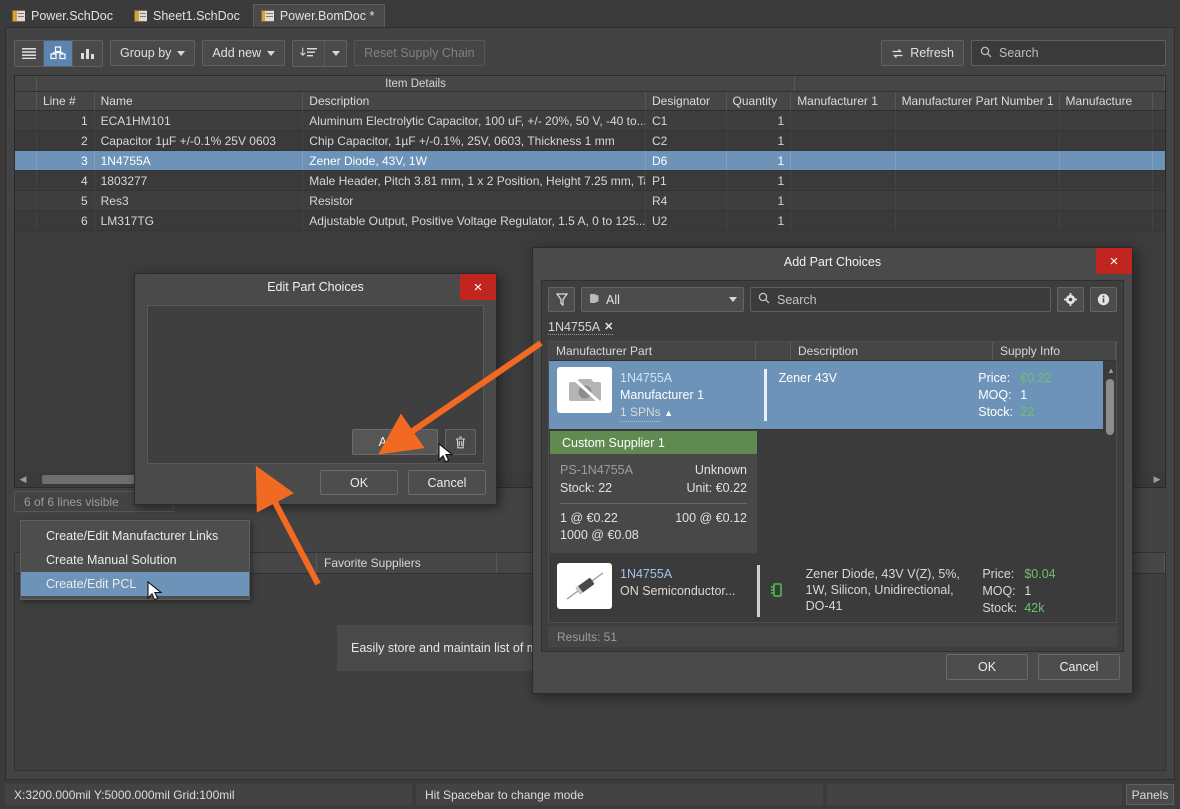 This screenshot has width=1180, height=809. I want to click on category-select: All, so click(662, 299).